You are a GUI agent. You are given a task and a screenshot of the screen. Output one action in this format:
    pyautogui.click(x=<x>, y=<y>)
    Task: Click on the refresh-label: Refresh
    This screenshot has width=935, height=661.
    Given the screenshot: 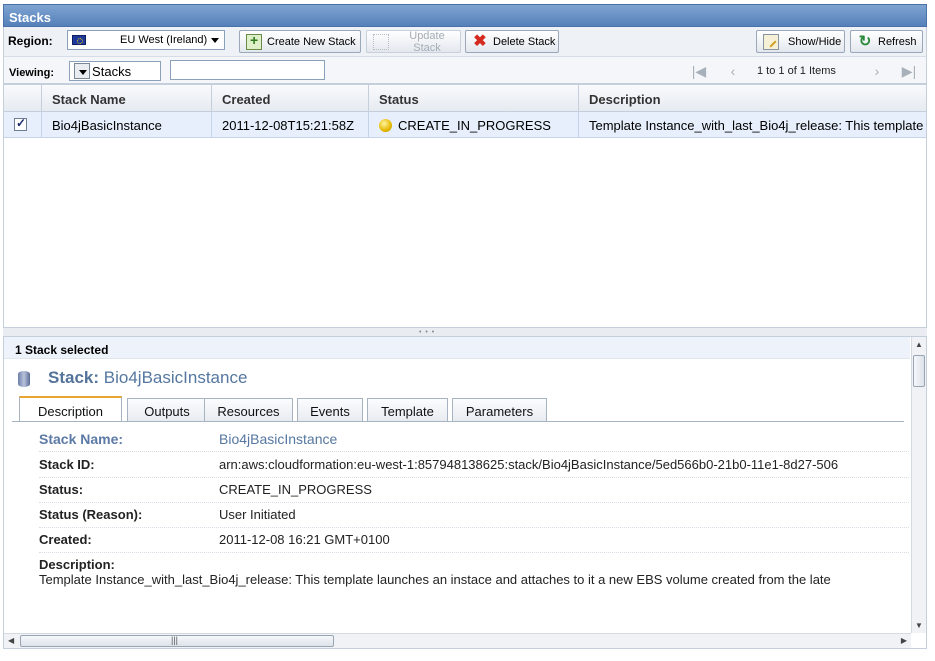 What is the action you would take?
    pyautogui.click(x=897, y=41)
    